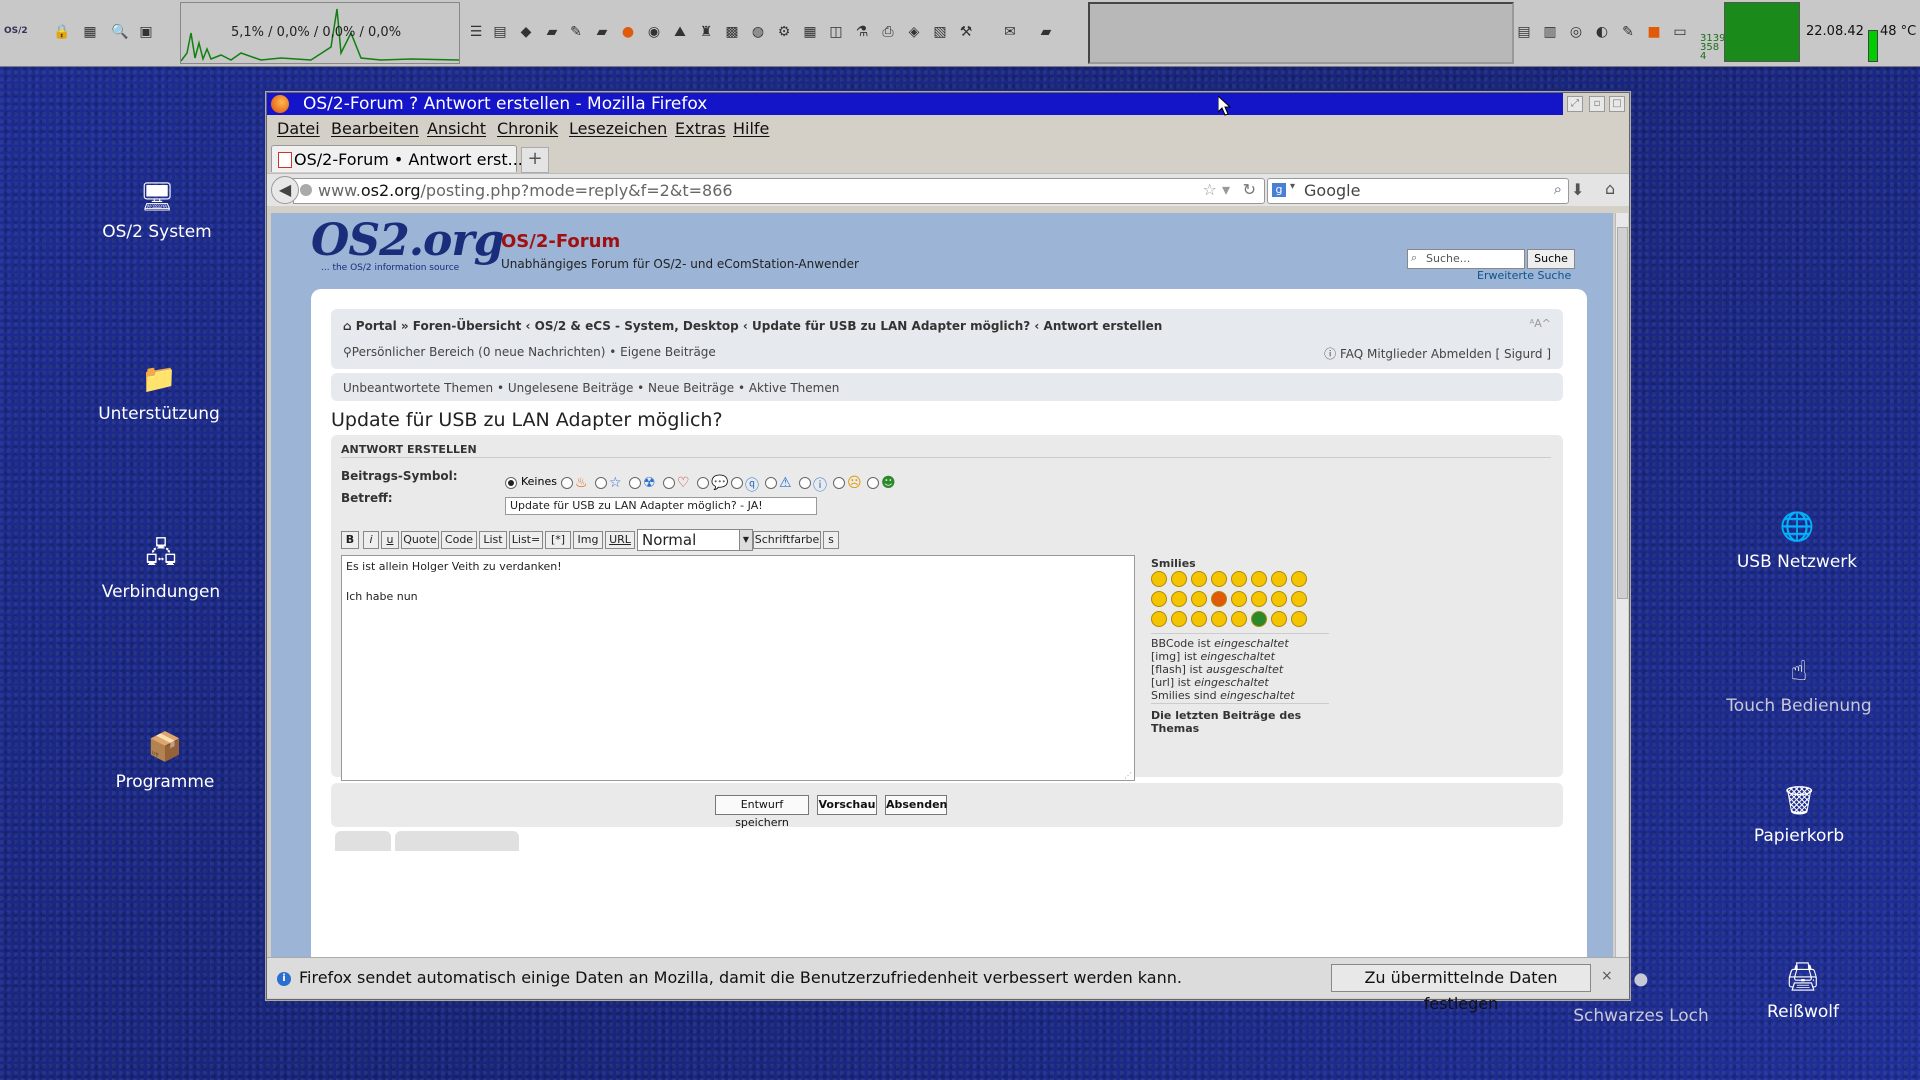 The height and width of the screenshot is (1080, 1920). What do you see at coordinates (847, 805) in the screenshot?
I see `preview-button: Vorschau` at bounding box center [847, 805].